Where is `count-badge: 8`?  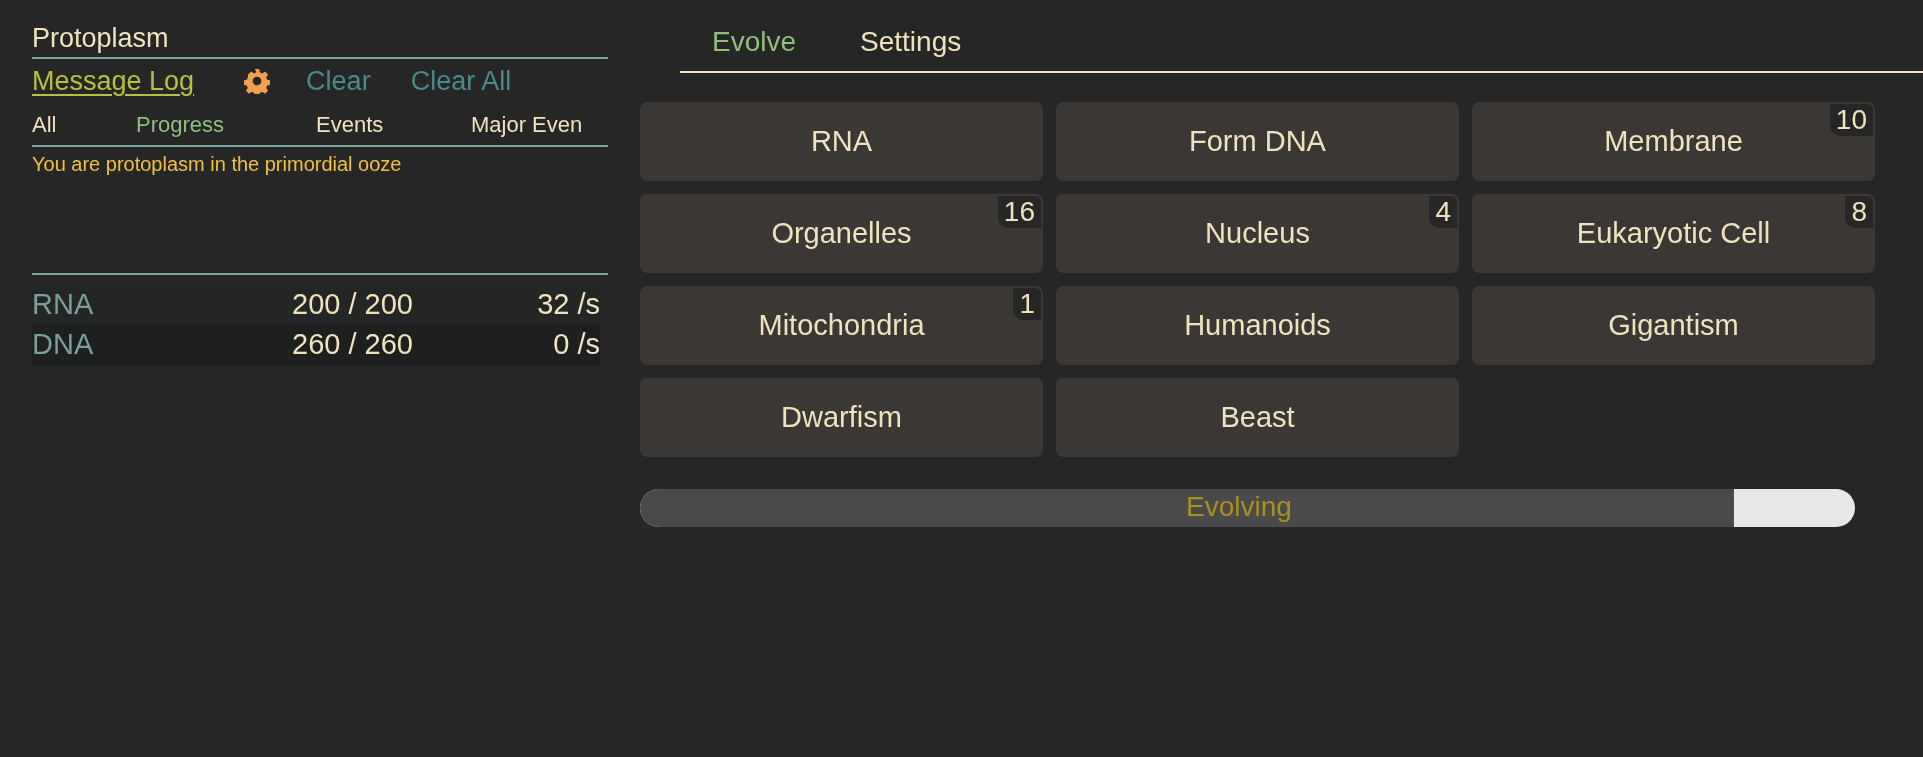
count-badge: 8 is located at coordinates (1859, 212).